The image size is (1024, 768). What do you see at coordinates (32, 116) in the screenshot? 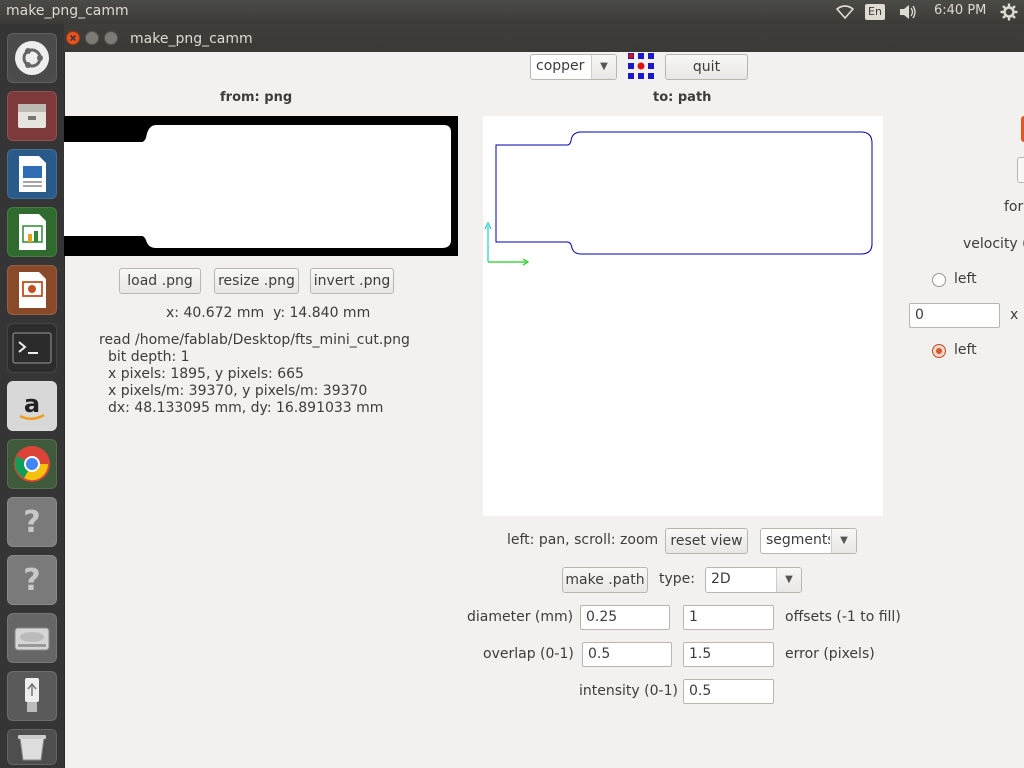
I see `files-icon` at bounding box center [32, 116].